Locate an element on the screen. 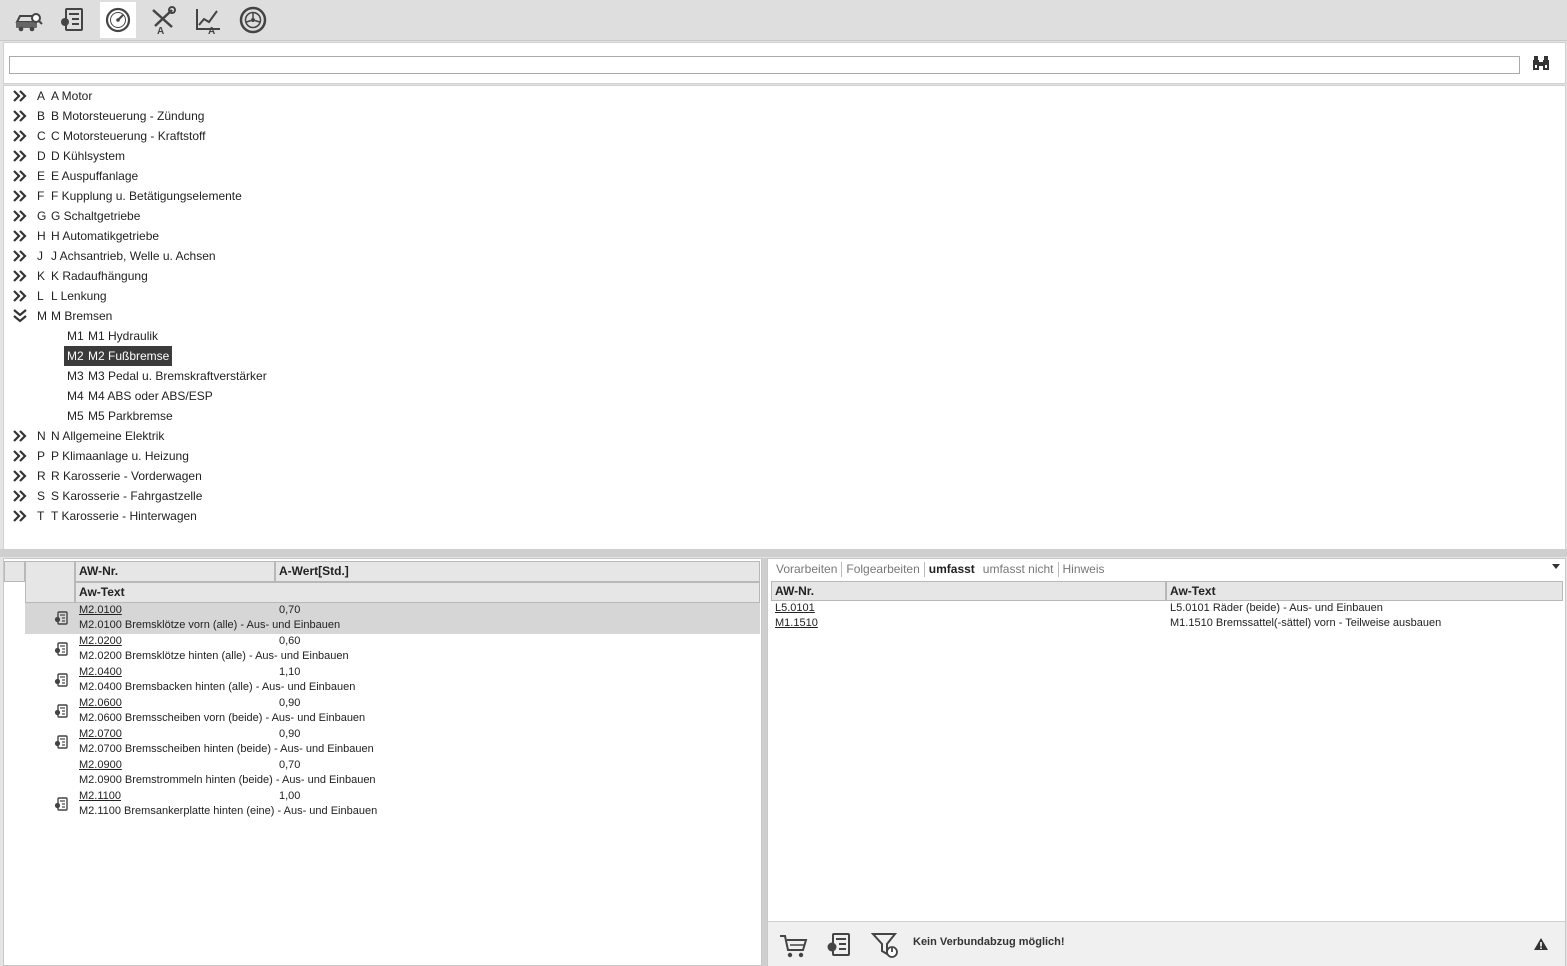 This screenshot has height=966, width=1567. tree-group-b: B B Motorsteuerung - Zündung is located at coordinates (304, 116).